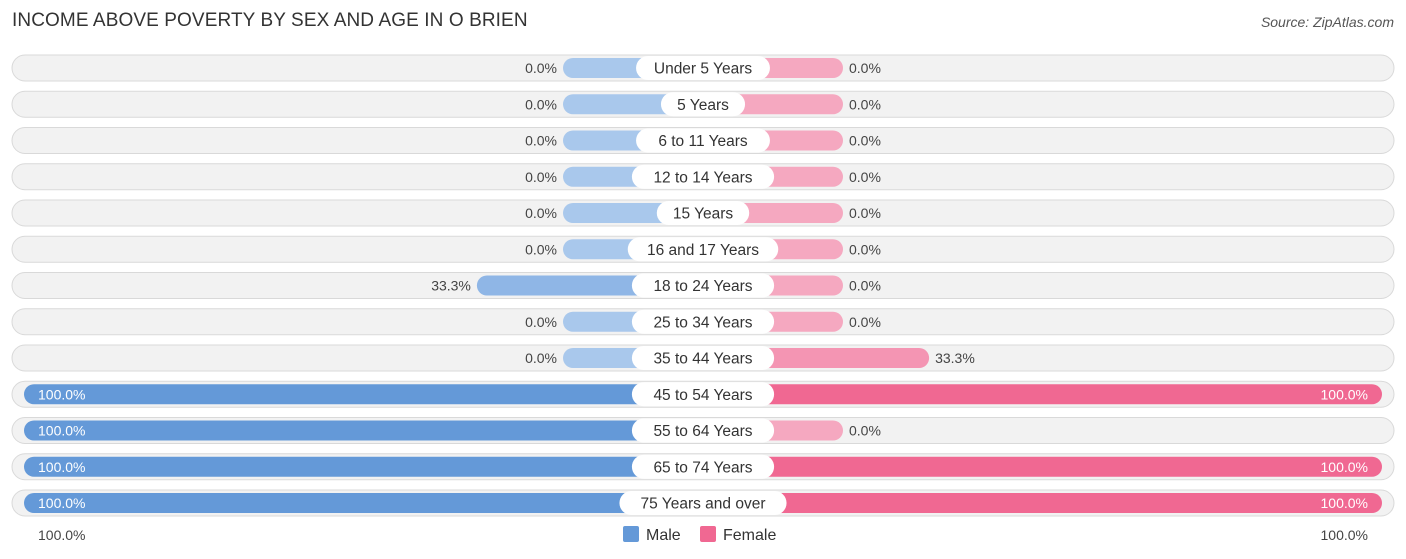 The width and height of the screenshot is (1406, 559). I want to click on category-label: 12 to 14 Years, so click(702, 177).